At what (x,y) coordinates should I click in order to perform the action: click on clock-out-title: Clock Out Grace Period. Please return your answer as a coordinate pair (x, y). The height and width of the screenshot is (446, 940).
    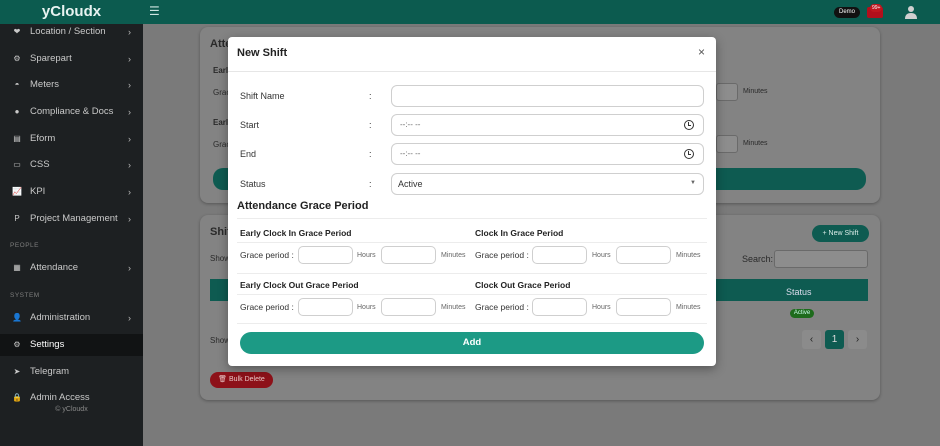
    Looking at the image, I should click on (523, 285).